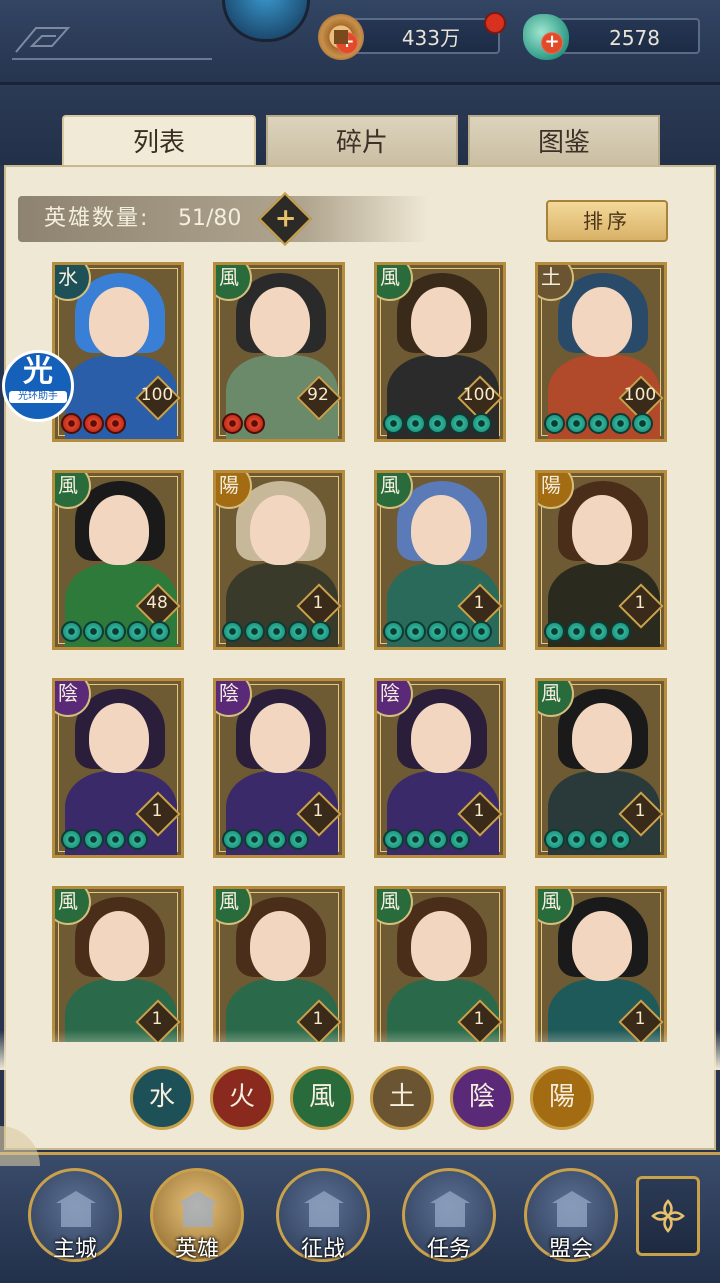 The width and height of the screenshot is (720, 1283). Describe the element at coordinates (450, 1209) in the screenshot. I see `task-icon` at that location.